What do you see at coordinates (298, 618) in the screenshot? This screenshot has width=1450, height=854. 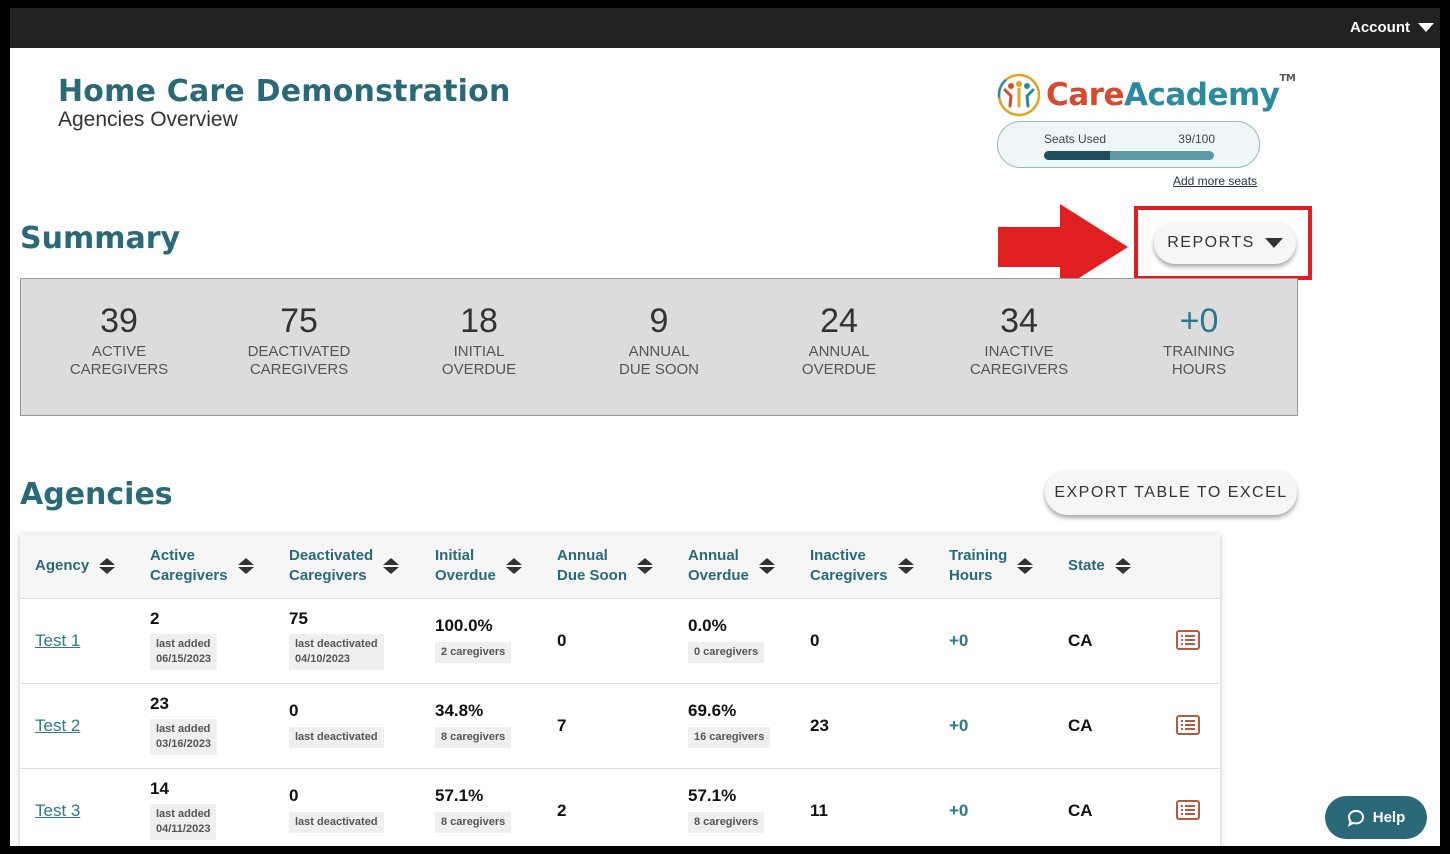 I see `deactivated-count: 75` at bounding box center [298, 618].